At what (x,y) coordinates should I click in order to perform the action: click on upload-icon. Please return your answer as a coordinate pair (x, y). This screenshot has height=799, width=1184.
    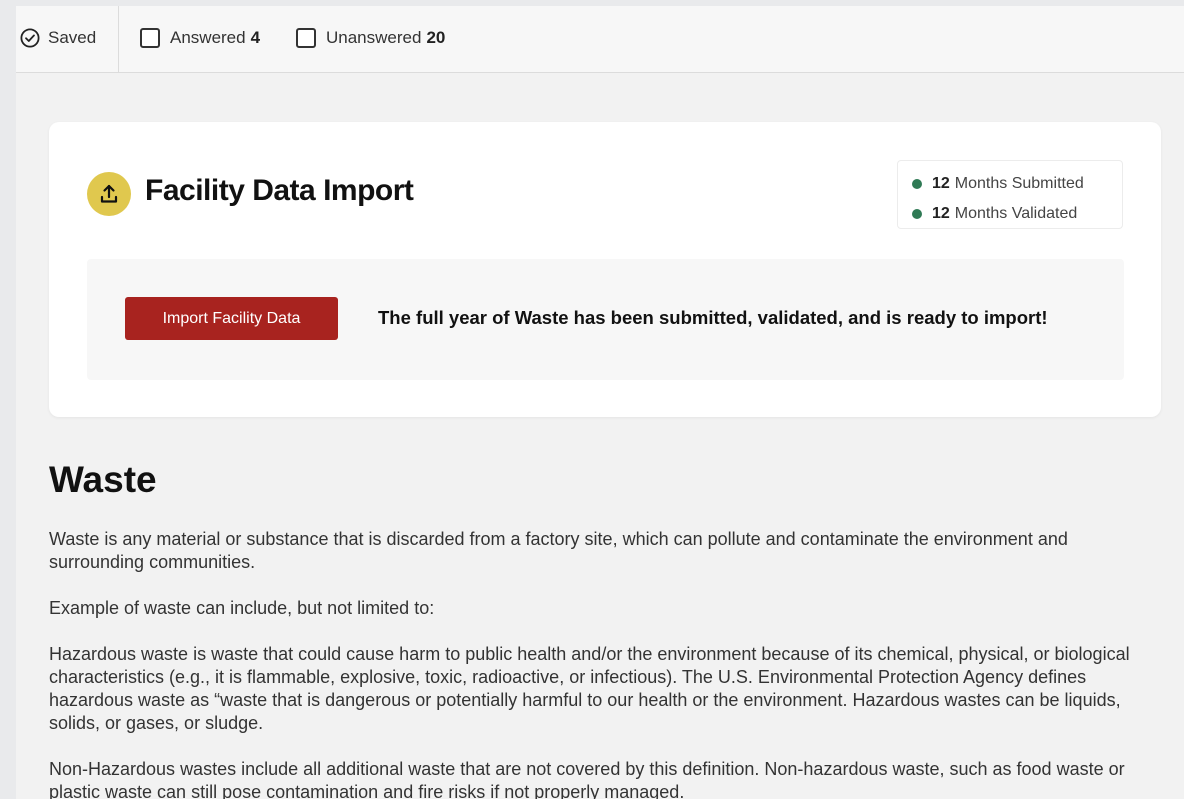
    Looking at the image, I should click on (109, 194).